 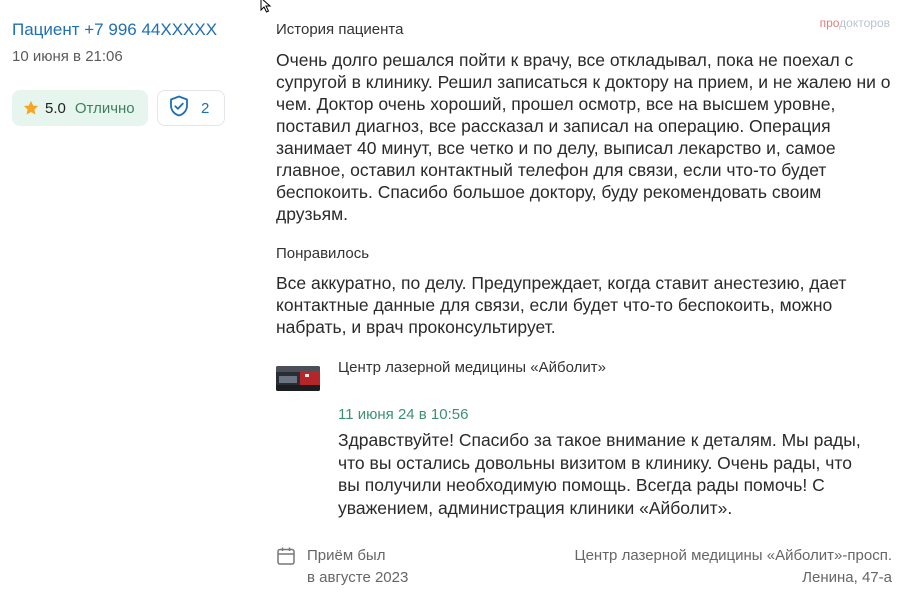 I want to click on visit-line-1: Приём был, so click(x=346, y=555).